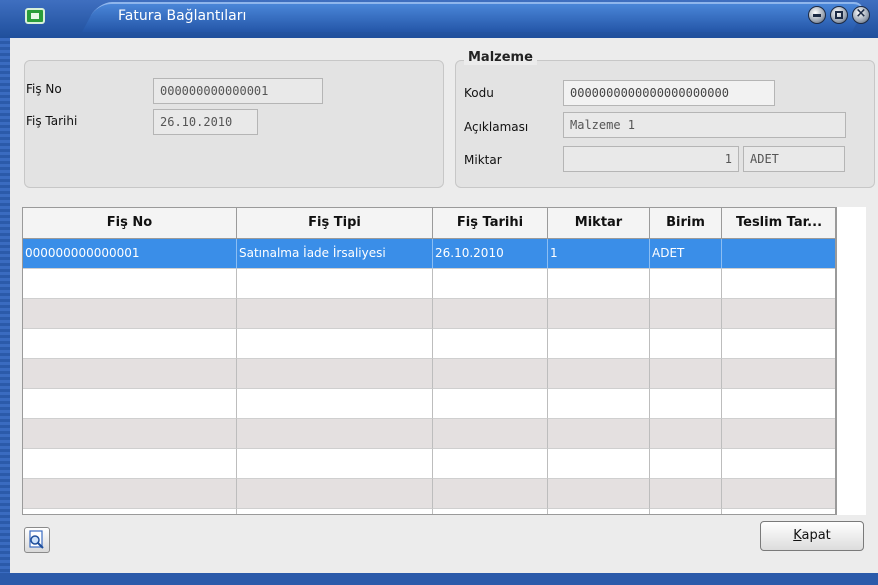 Image resolution: width=878 pixels, height=585 pixels. Describe the element at coordinates (816, 535) in the screenshot. I see `kapat-label: apat` at that location.